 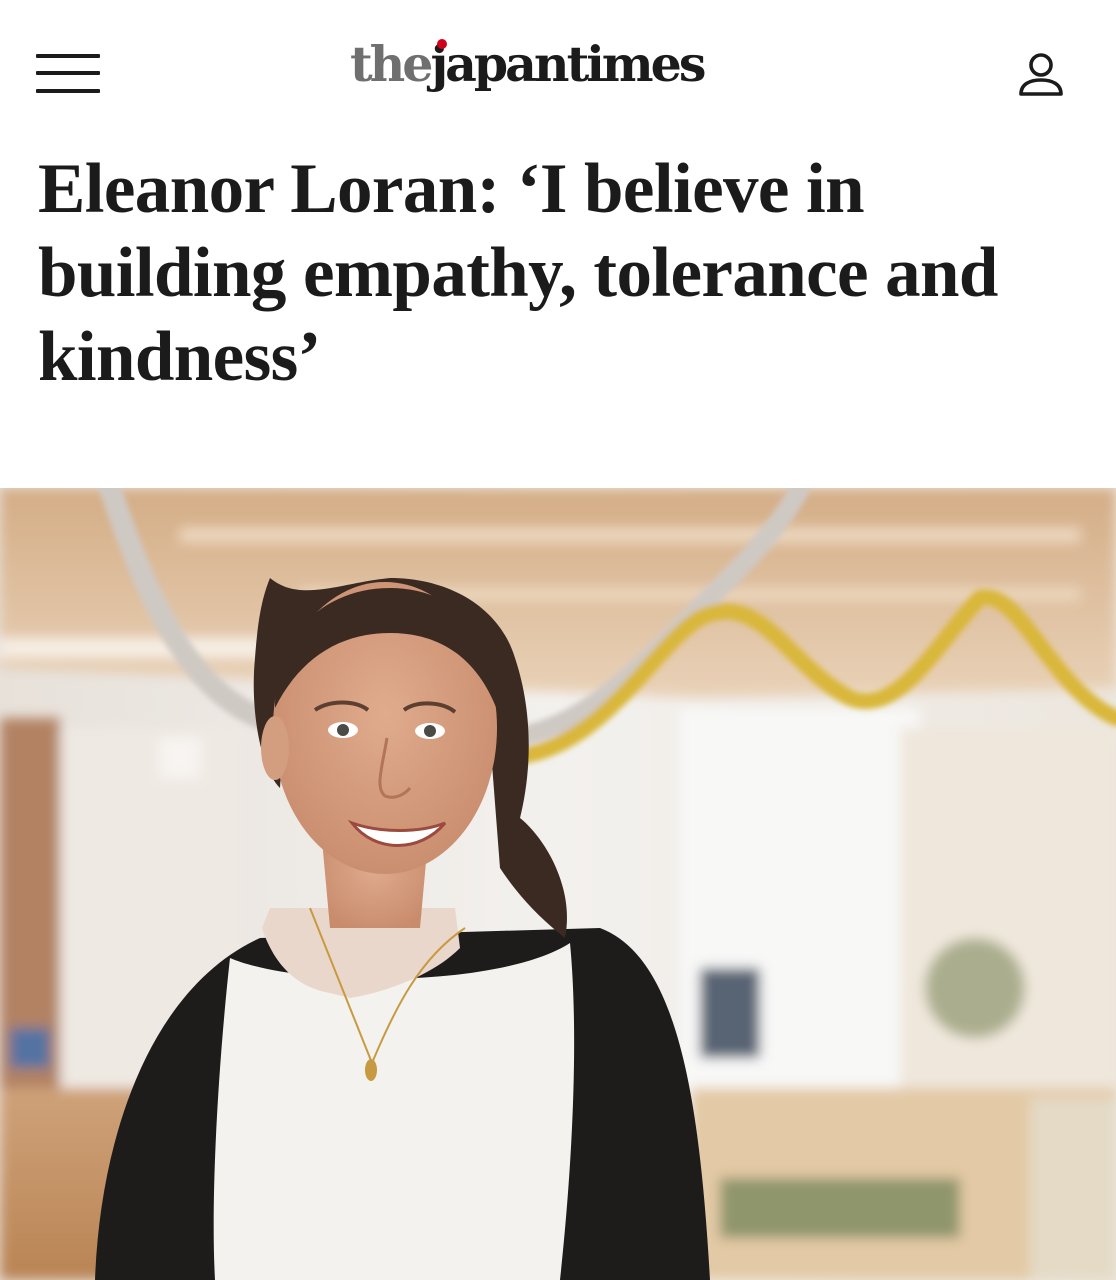 I want to click on logo-word-japan: japan, so click(x=499, y=64).